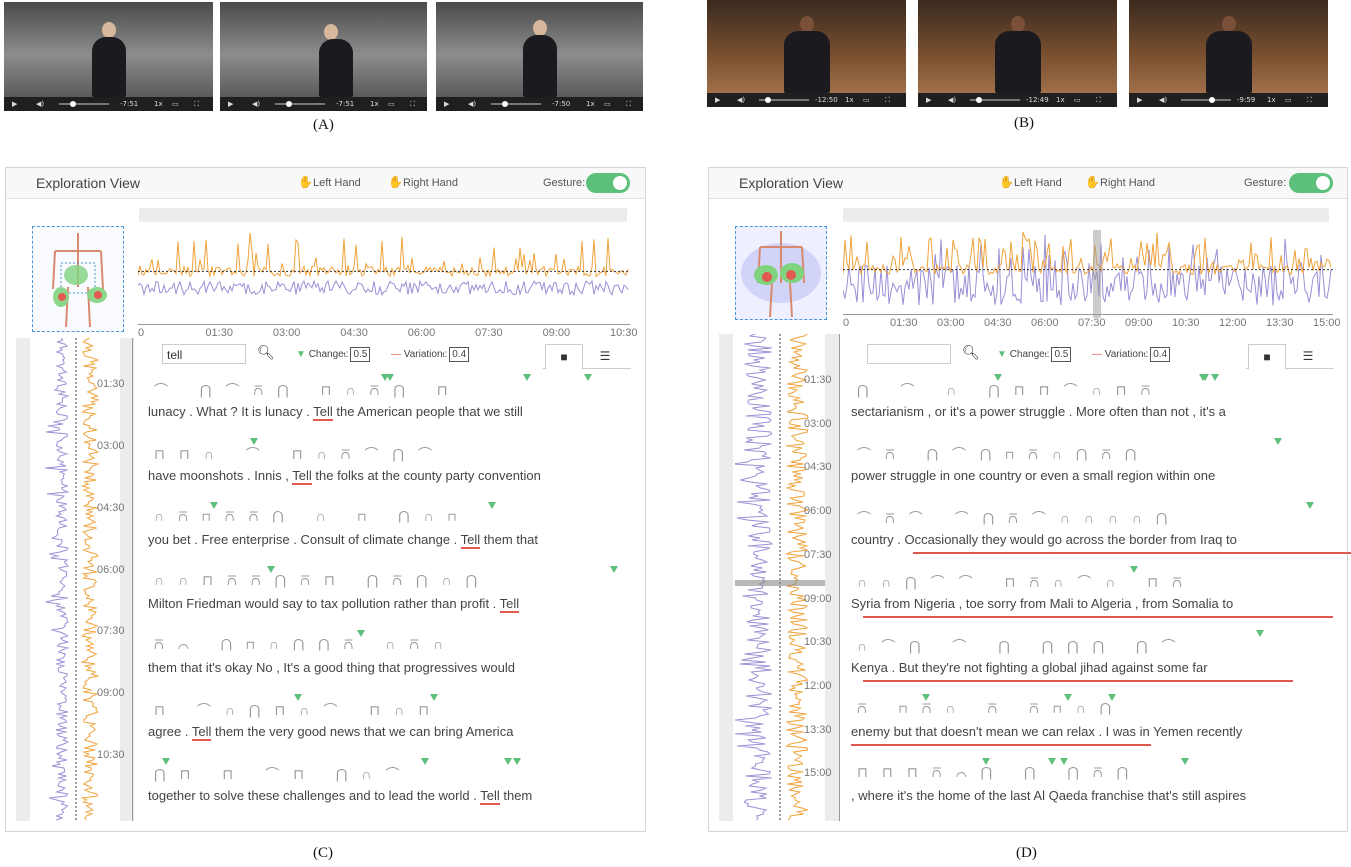  I want to click on video-b1: ▶ ◀) -12:50 1x ▭ ⛶, so click(806, 53).